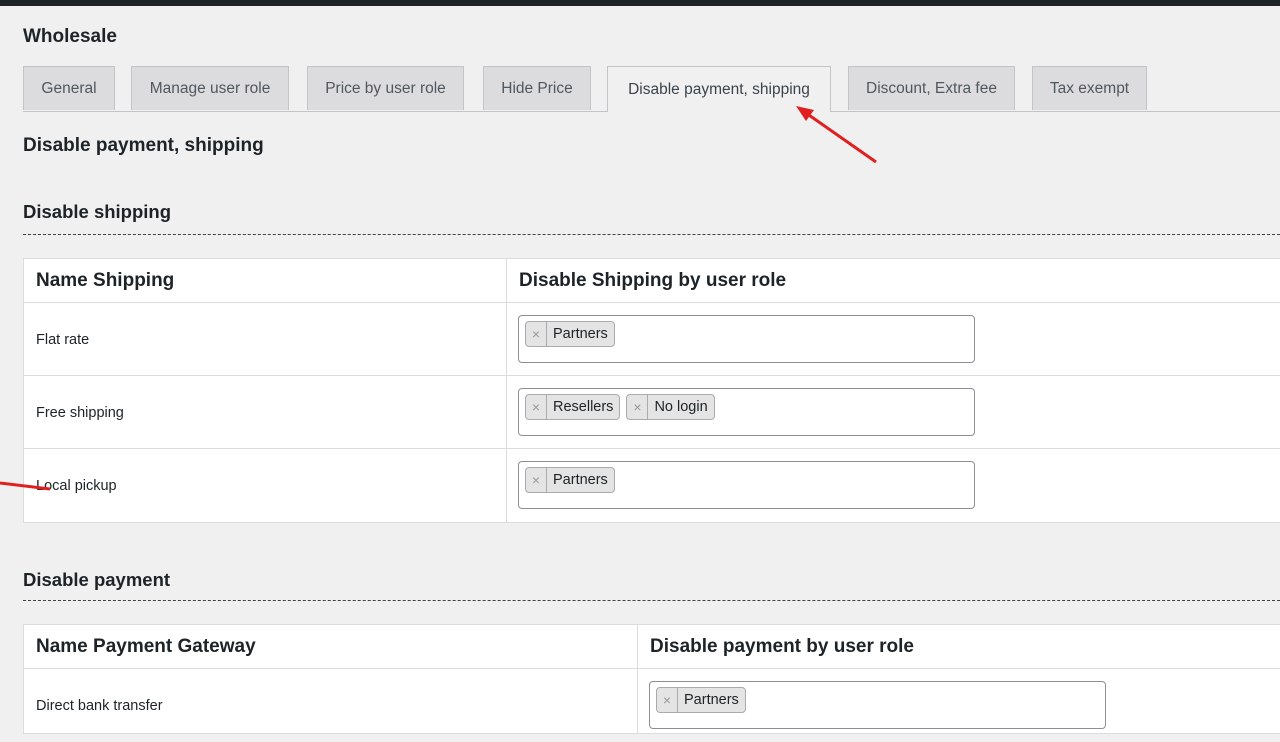 The image size is (1280, 742). I want to click on shipping-method-name: Local pickup, so click(76, 485).